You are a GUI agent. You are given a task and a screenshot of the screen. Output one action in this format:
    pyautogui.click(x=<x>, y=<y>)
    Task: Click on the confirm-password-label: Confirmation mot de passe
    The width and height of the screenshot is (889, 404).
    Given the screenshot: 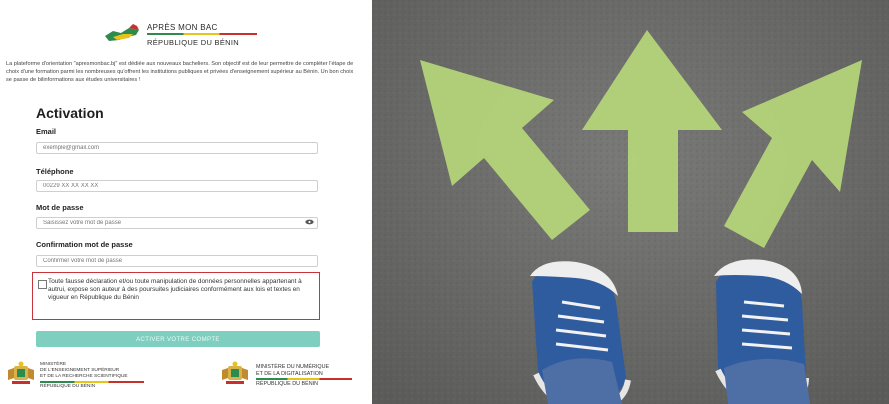 What is the action you would take?
    pyautogui.click(x=84, y=244)
    